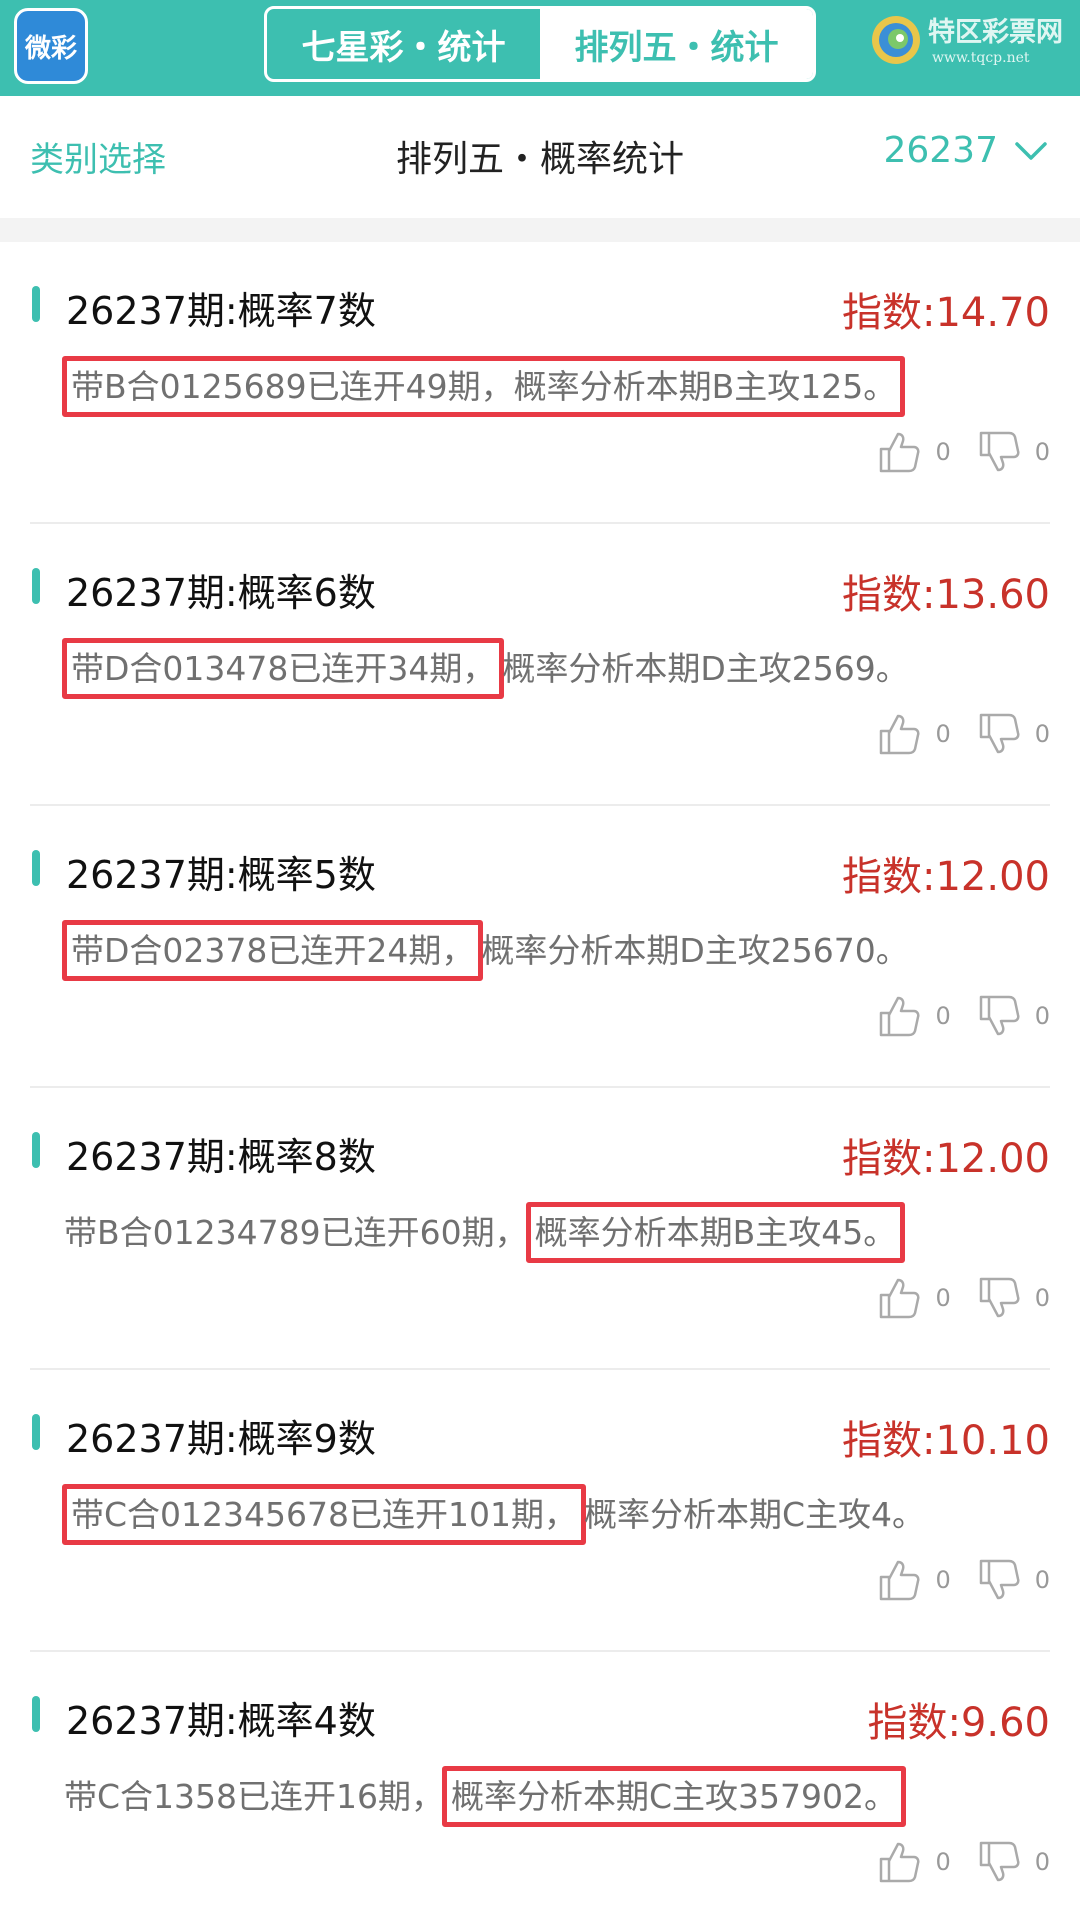 Image resolution: width=1080 pixels, height=1932 pixels. I want to click on card-description: 带B合01234789已连开60期， 概率分析本期B主攻45。, so click(485, 1232).